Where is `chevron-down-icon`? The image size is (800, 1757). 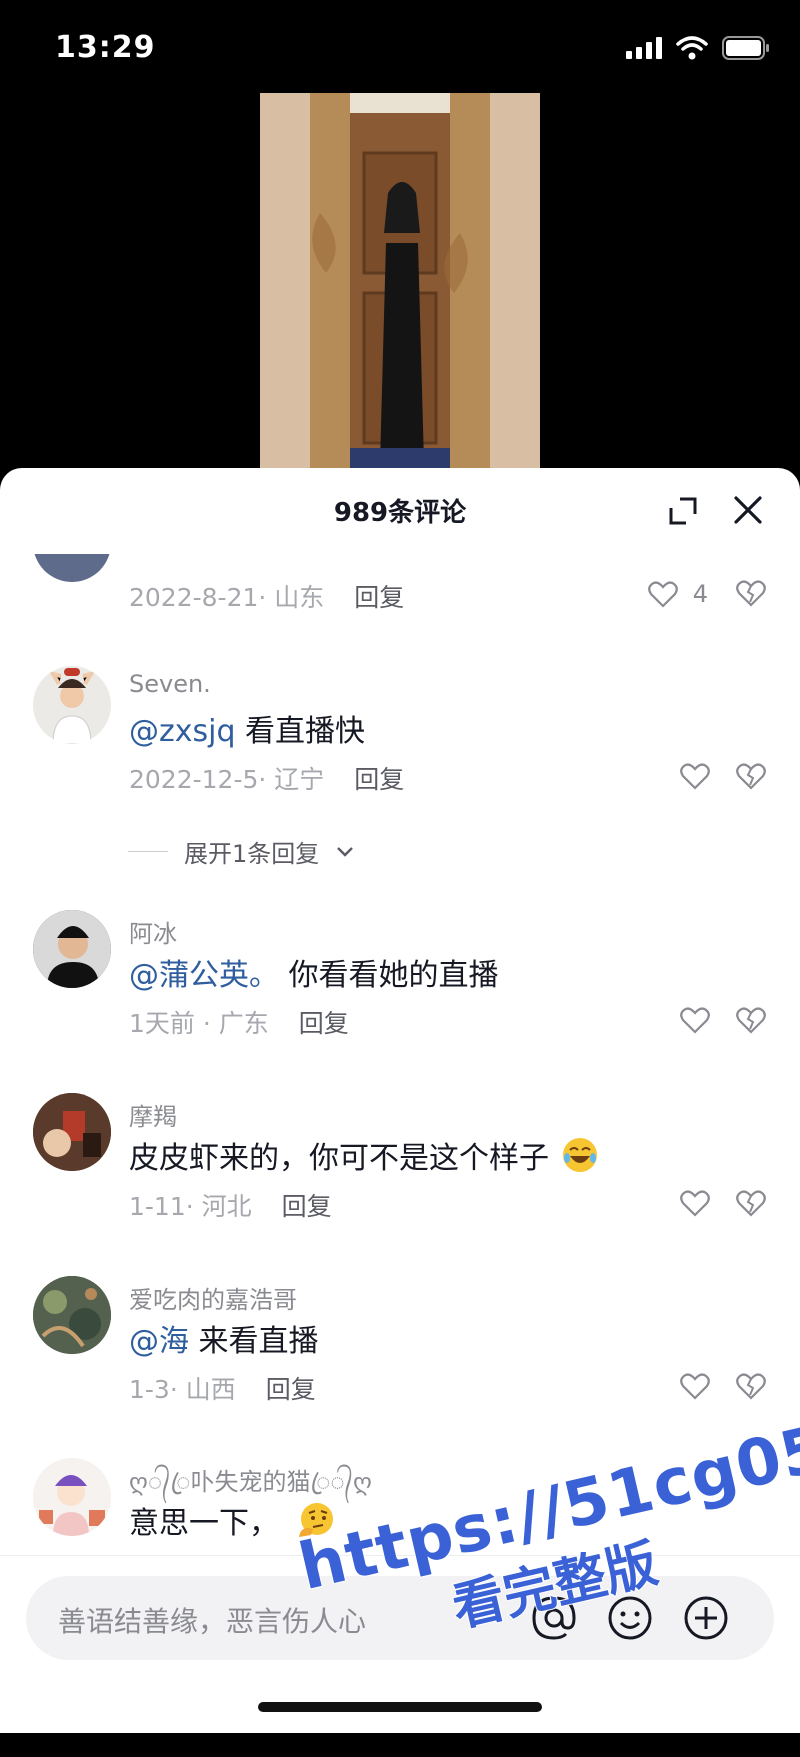
chevron-down-icon is located at coordinates (345, 851).